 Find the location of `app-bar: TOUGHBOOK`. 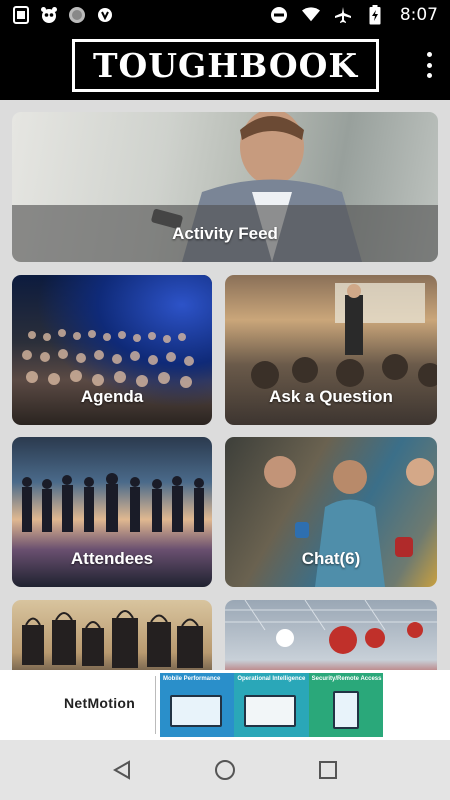

app-bar: TOUGHBOOK is located at coordinates (225, 65).